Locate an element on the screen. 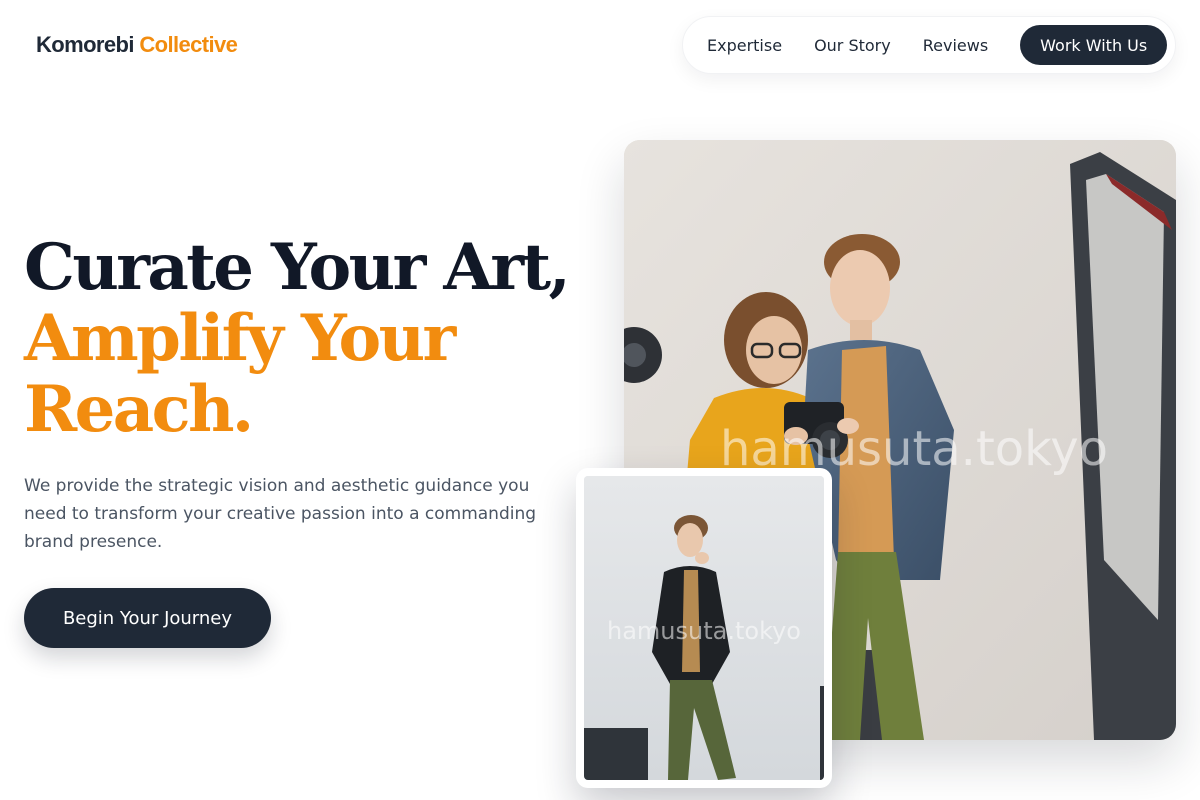  headline-line-1: Curate Your Art, is located at coordinates (297, 267).